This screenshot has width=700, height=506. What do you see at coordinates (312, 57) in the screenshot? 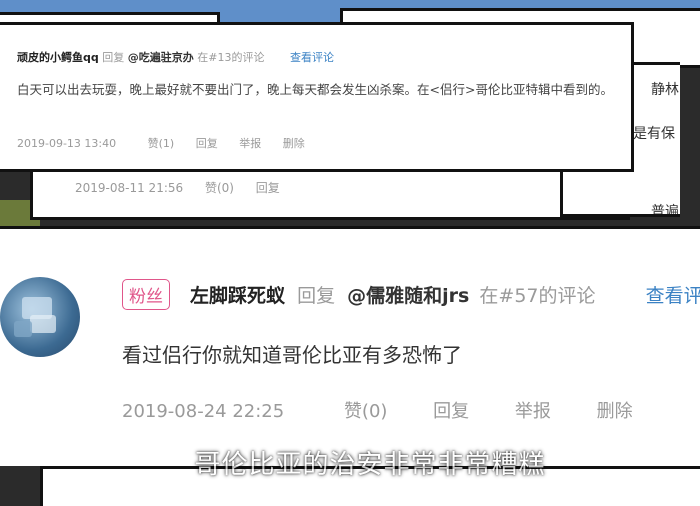
I see `view-comment-link: 查看评论` at bounding box center [312, 57].